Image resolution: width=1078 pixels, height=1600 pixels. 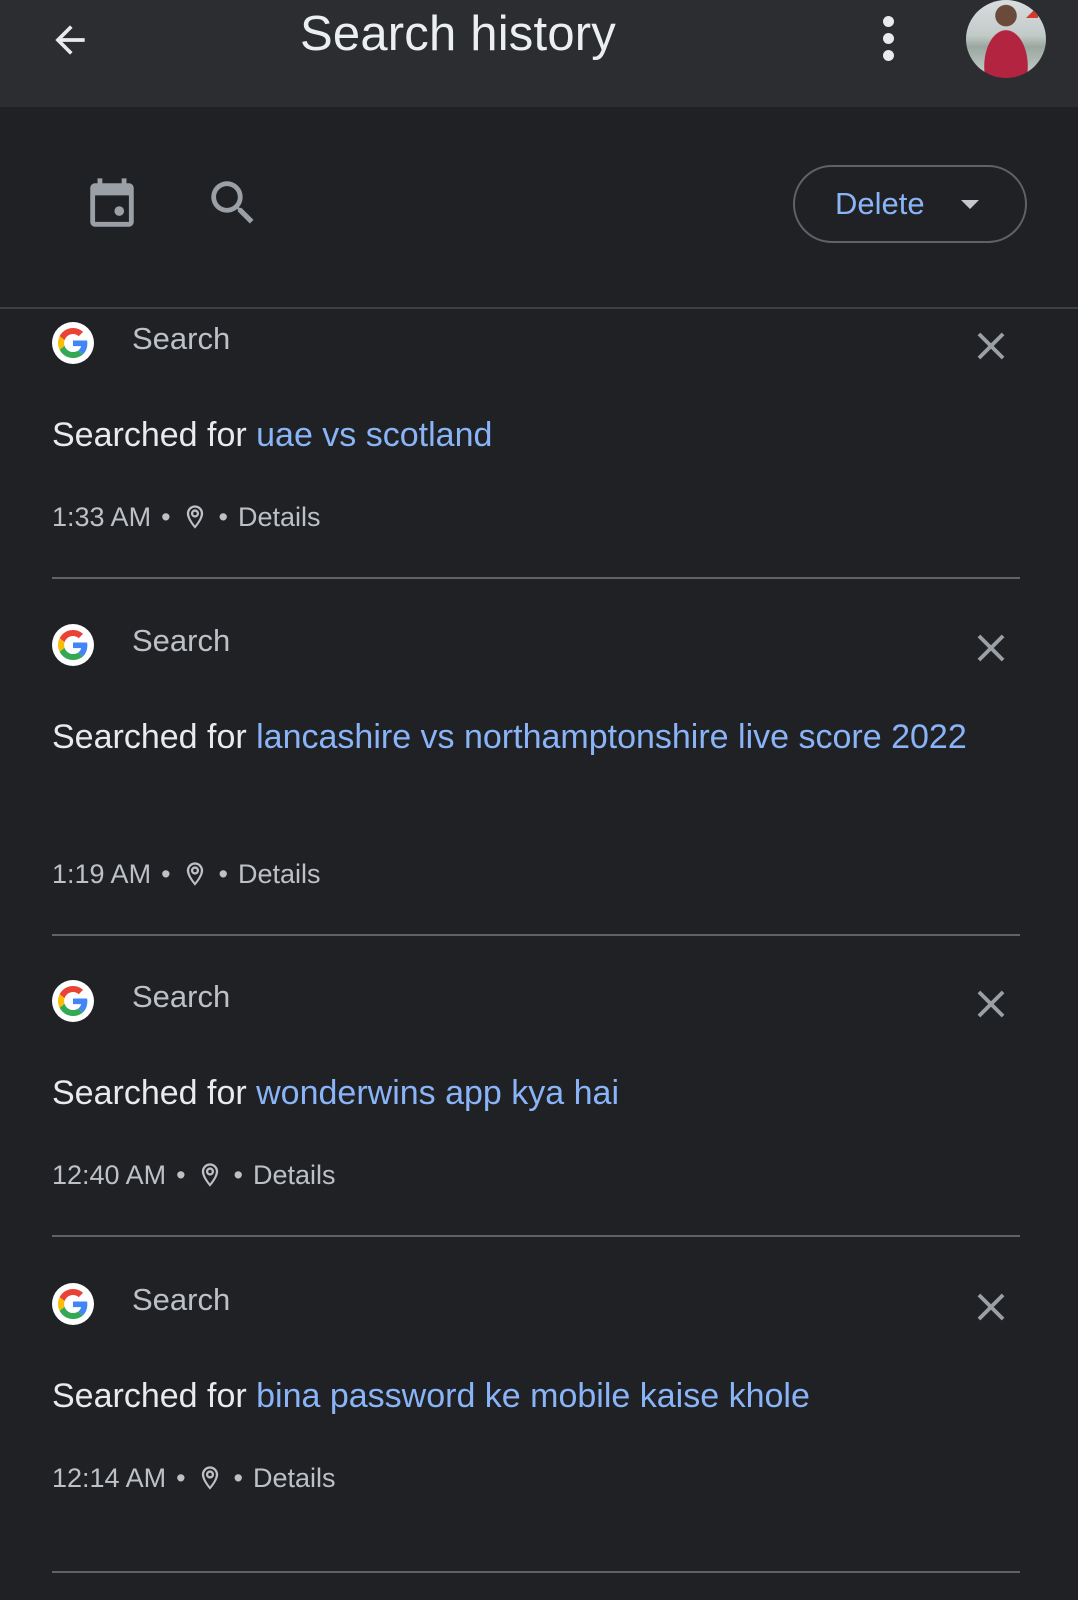 I want to click on account-avatar, so click(x=1006, y=39).